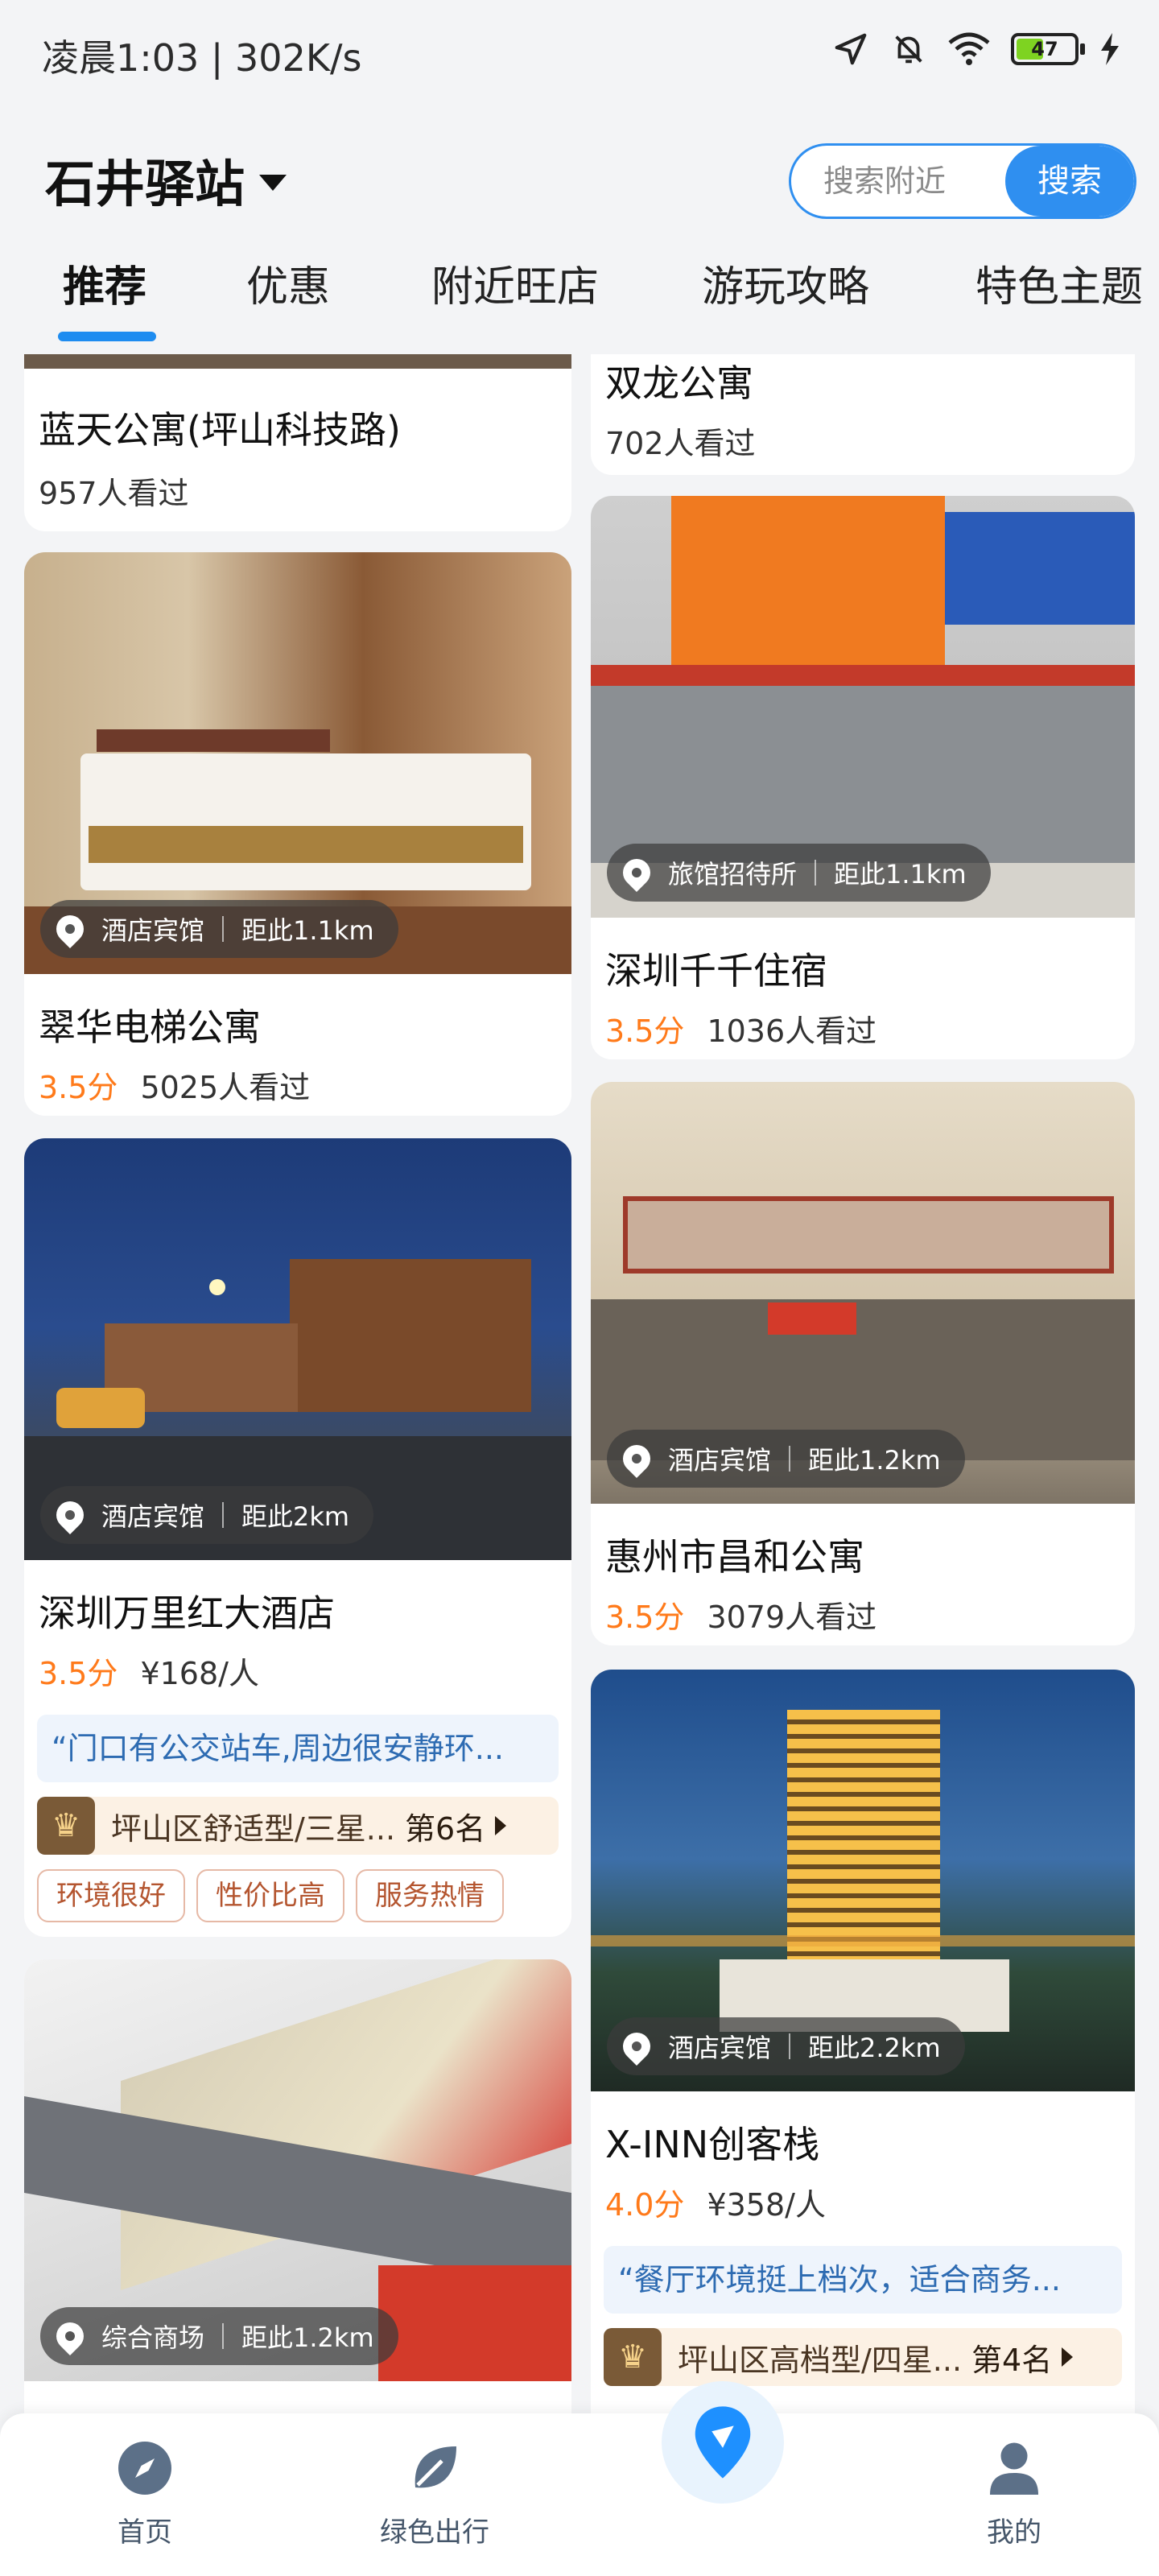  I want to click on location-selector: 石井驿站, so click(166, 179).